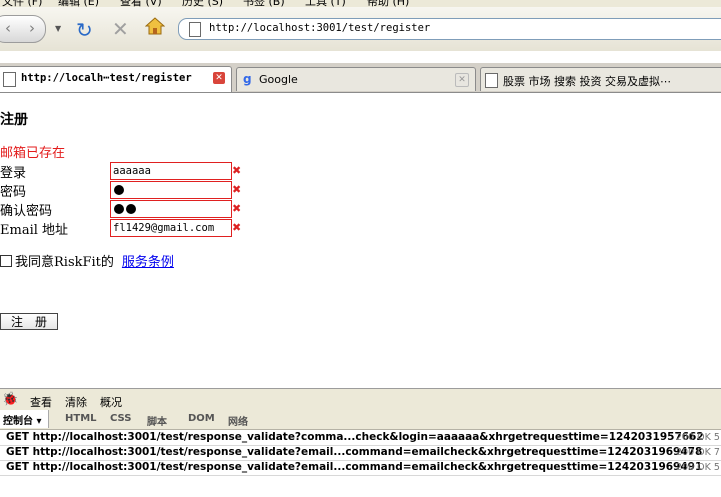  I want to click on stop-icon: ✕, so click(120, 29).